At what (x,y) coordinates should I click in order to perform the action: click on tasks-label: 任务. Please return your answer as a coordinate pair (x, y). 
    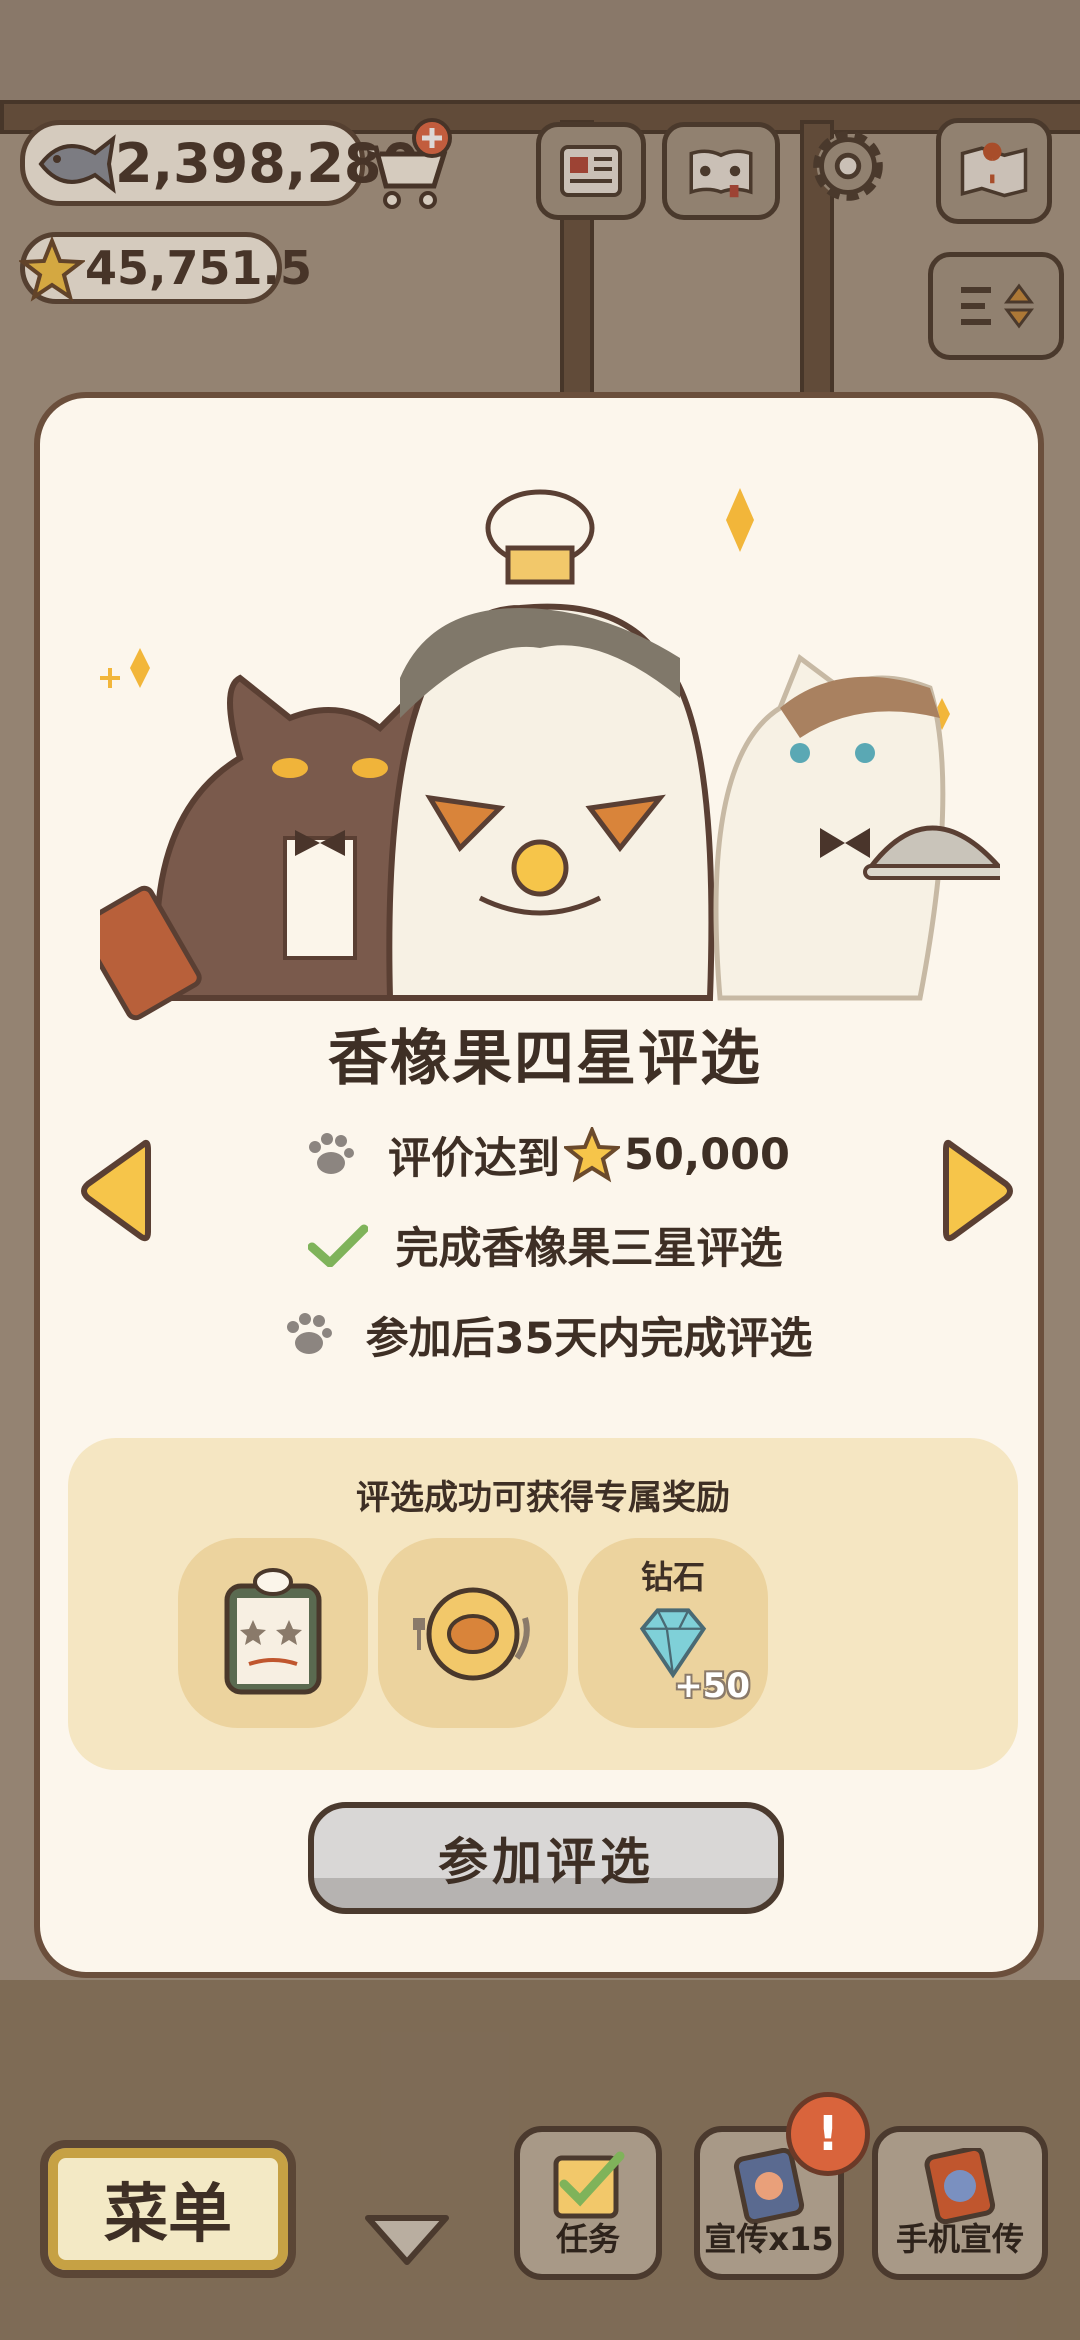
    Looking at the image, I should click on (587, 2239).